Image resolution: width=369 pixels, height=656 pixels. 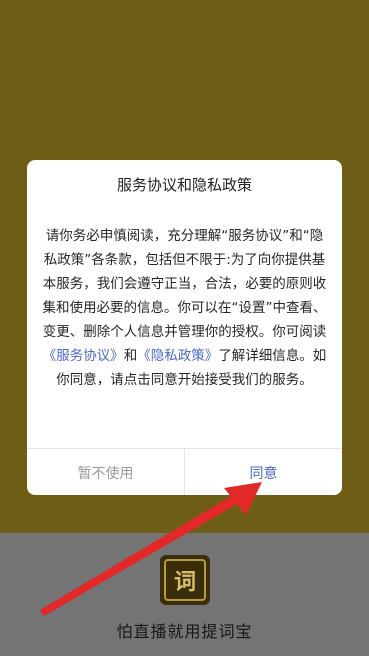 I want to click on service-agreement-link: 《服务协议》, so click(x=83, y=356).